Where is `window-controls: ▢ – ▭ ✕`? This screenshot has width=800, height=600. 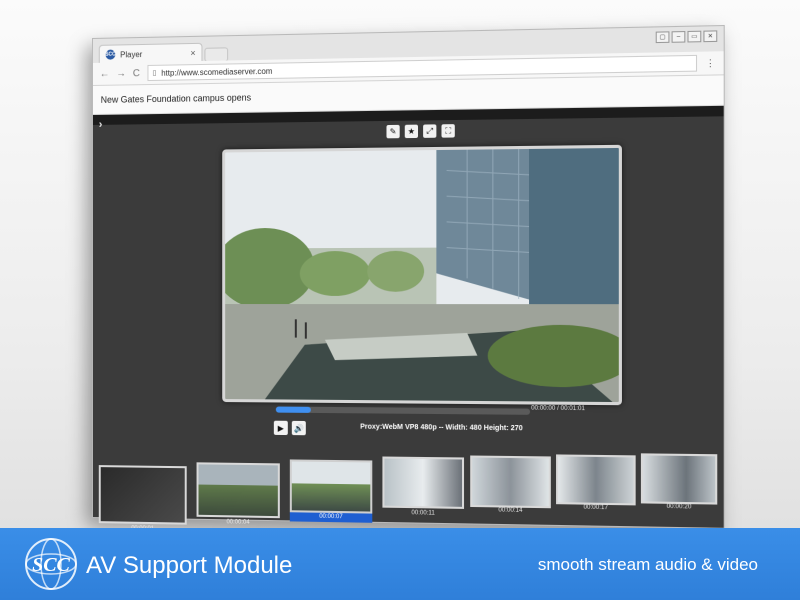 window-controls: ▢ – ▭ ✕ is located at coordinates (687, 36).